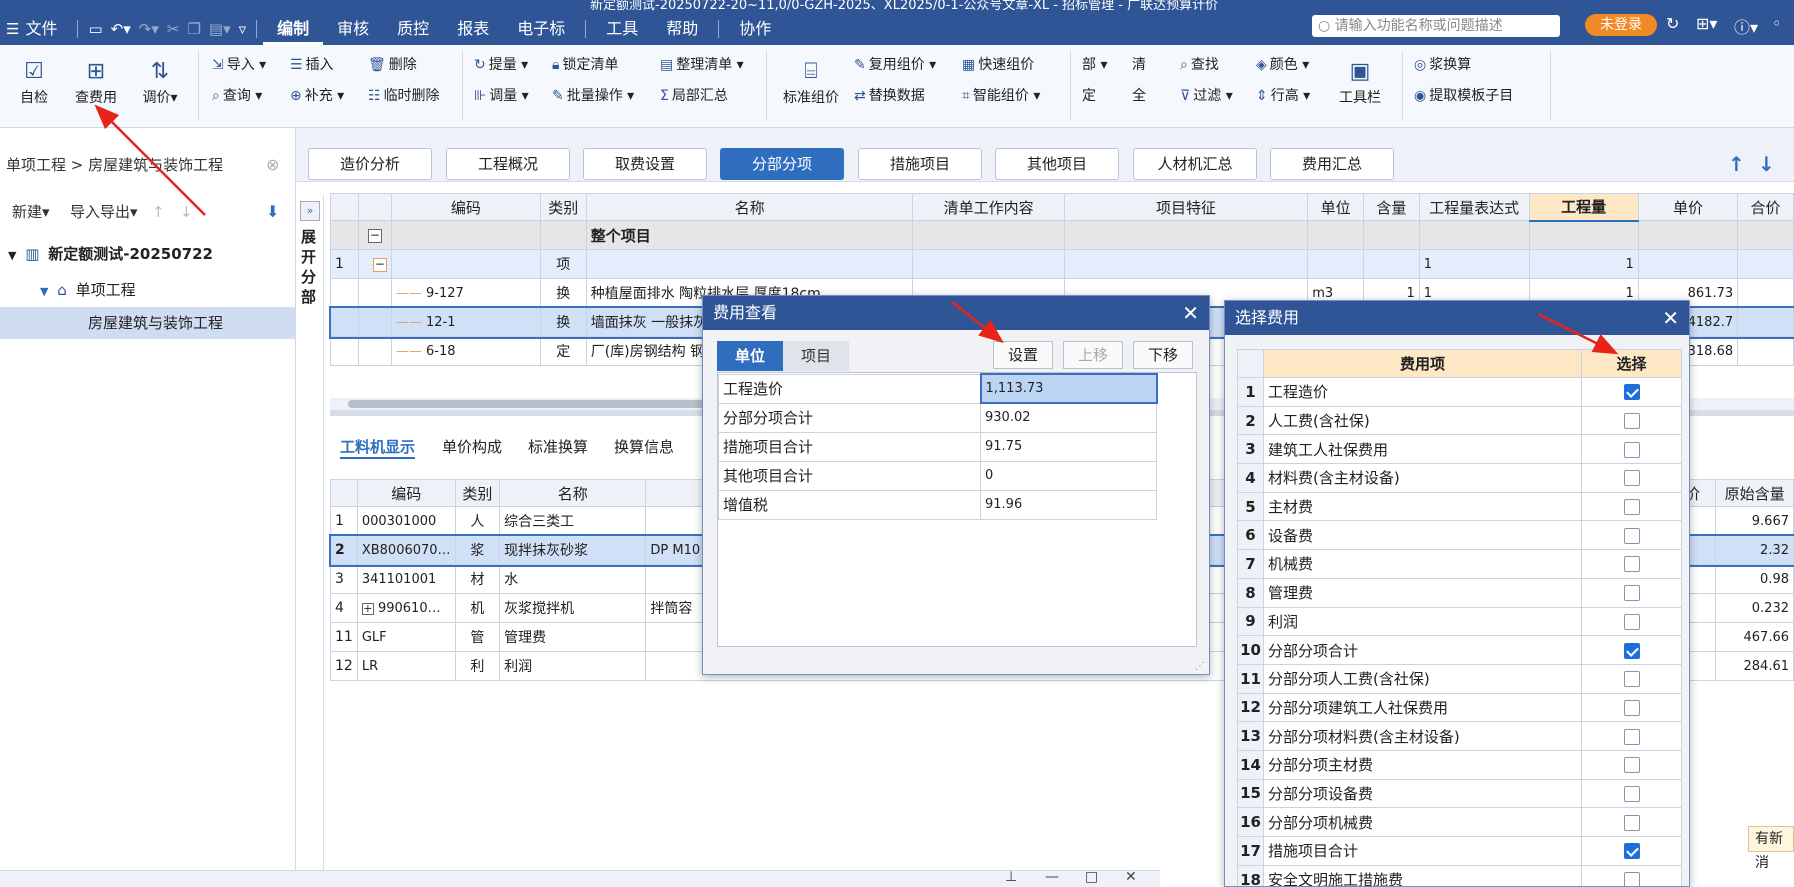  I want to click on annotation-arrow-select, so click(1578, 333).